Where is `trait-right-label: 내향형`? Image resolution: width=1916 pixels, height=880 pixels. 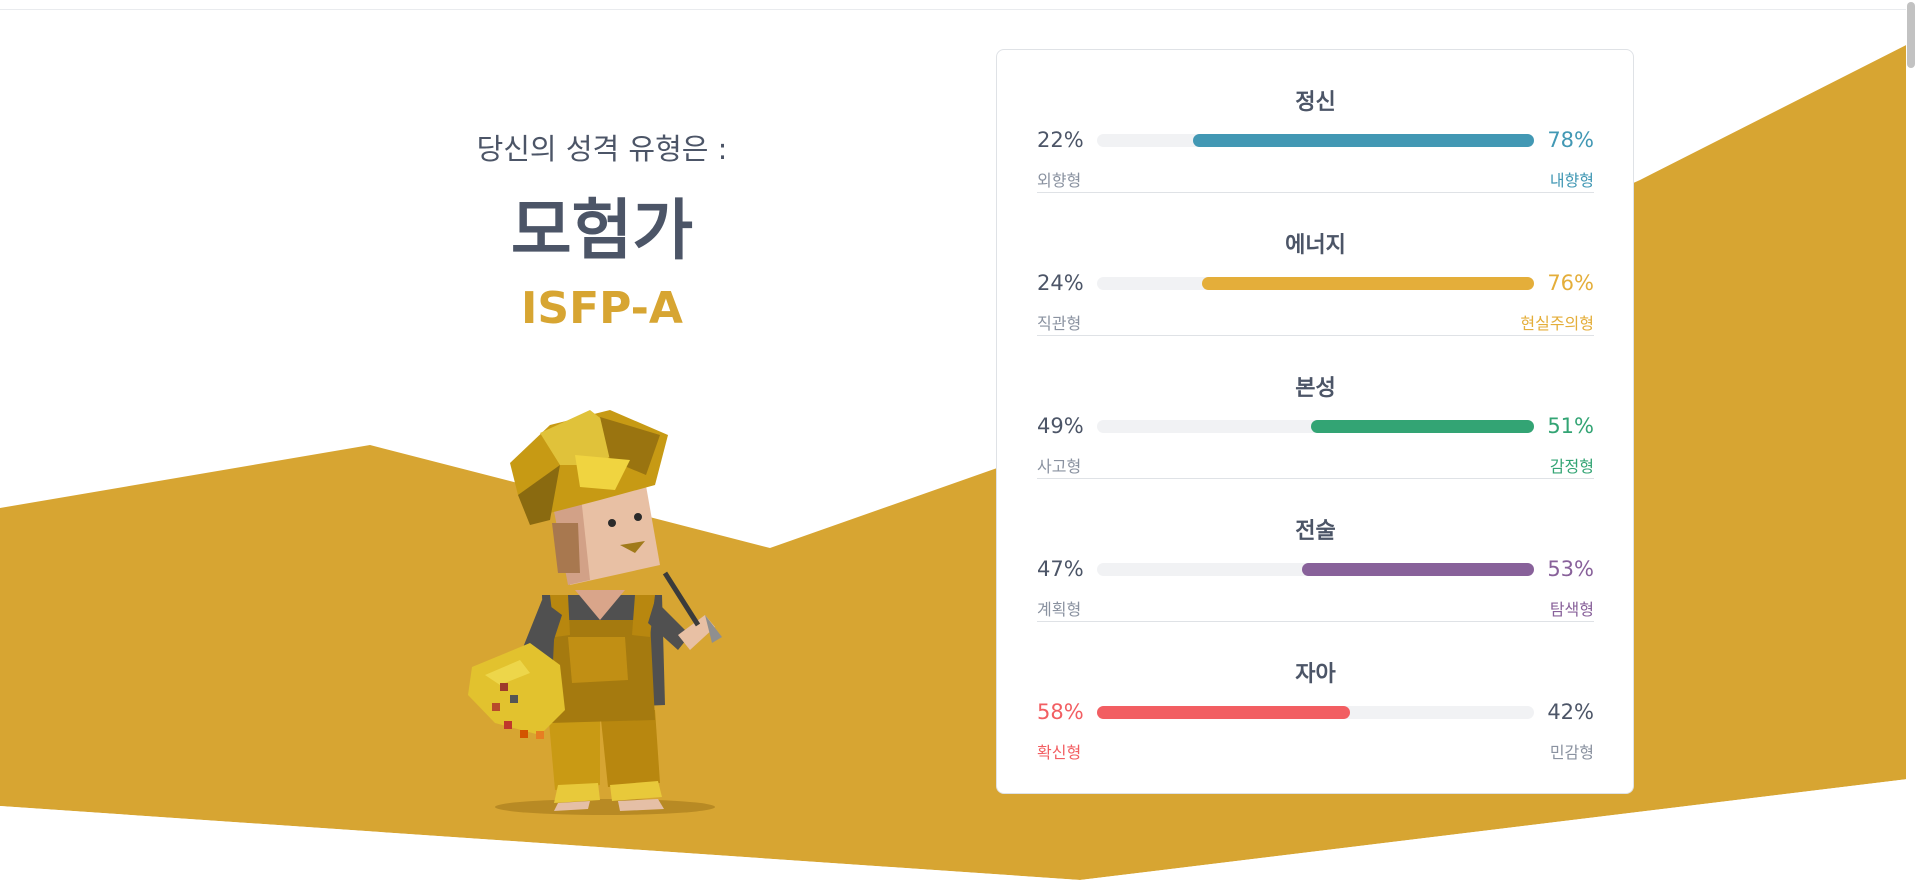 trait-right-label: 내향형 is located at coordinates (1571, 180).